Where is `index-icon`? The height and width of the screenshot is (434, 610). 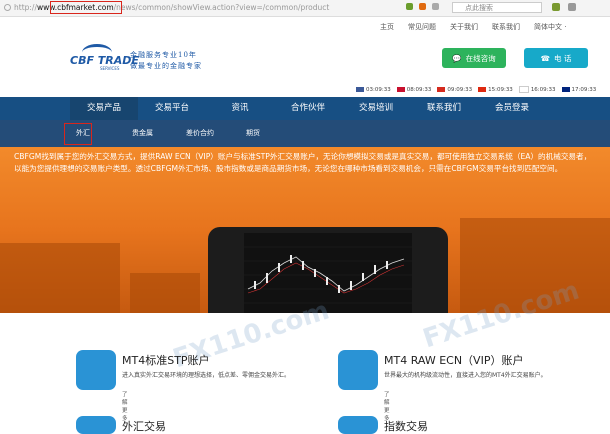
index-icon is located at coordinates (358, 425).